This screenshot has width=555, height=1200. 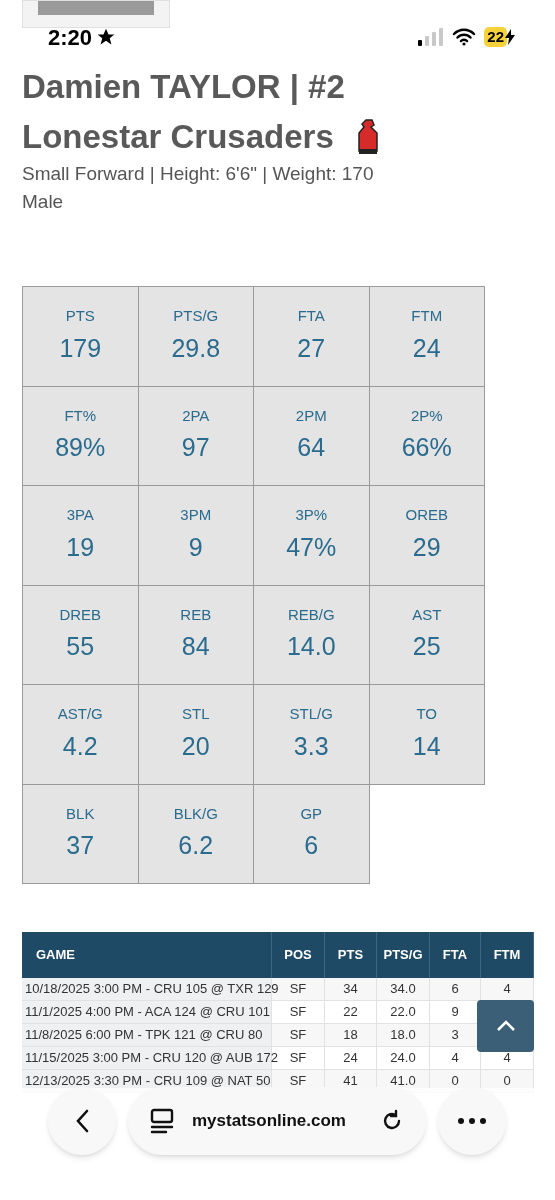 What do you see at coordinates (196, 714) in the screenshot?
I see `stat-label: STL` at bounding box center [196, 714].